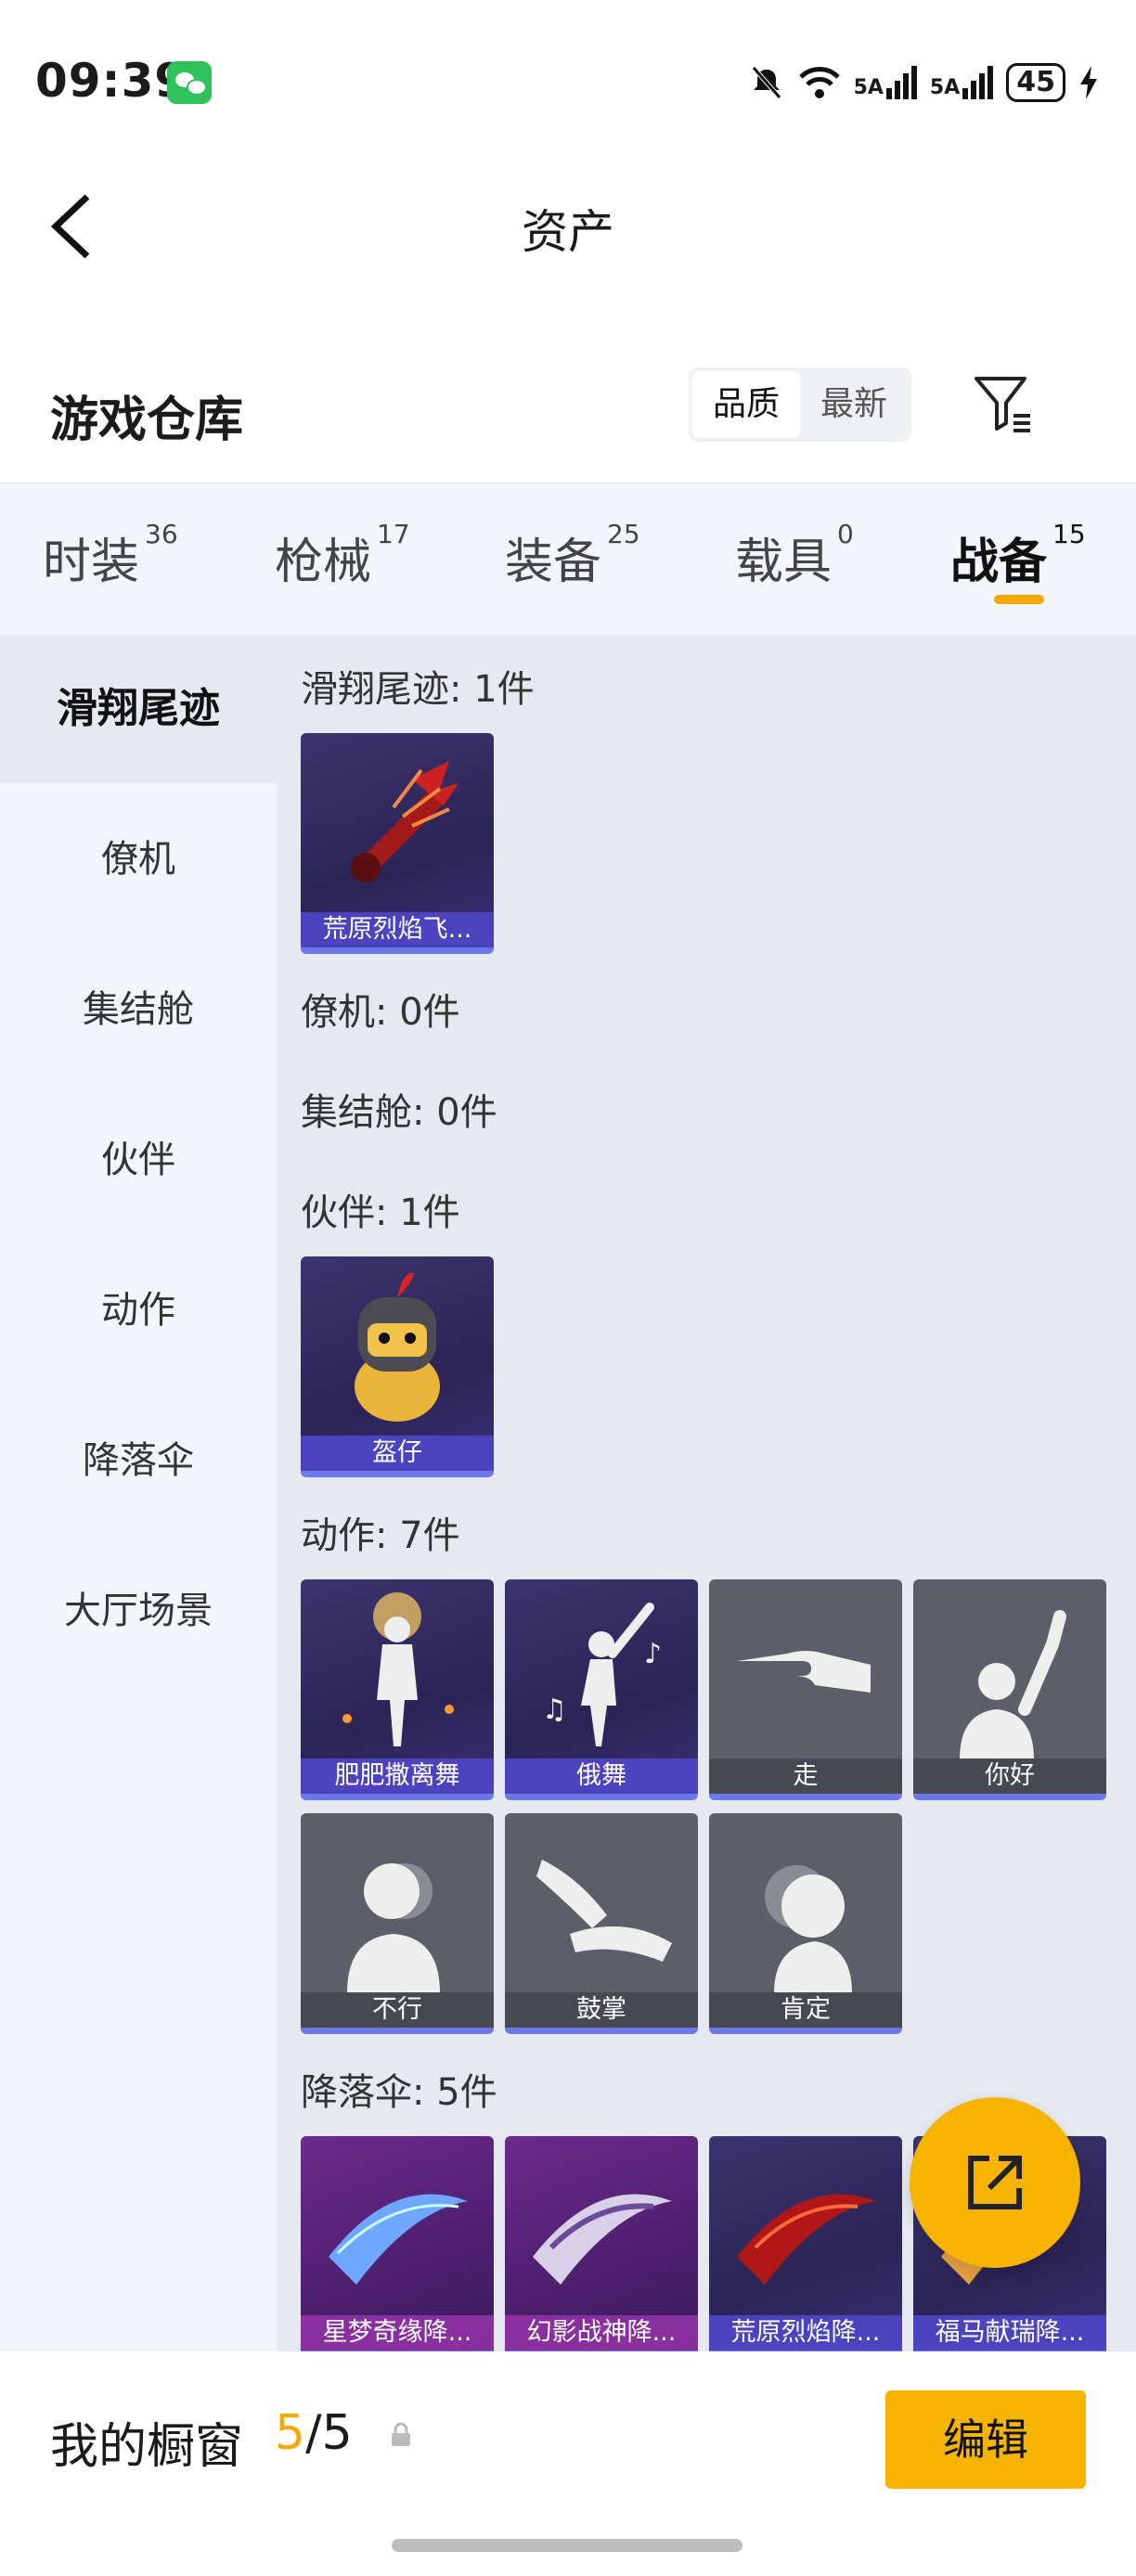  I want to click on battery-icon: 45, so click(1035, 83).